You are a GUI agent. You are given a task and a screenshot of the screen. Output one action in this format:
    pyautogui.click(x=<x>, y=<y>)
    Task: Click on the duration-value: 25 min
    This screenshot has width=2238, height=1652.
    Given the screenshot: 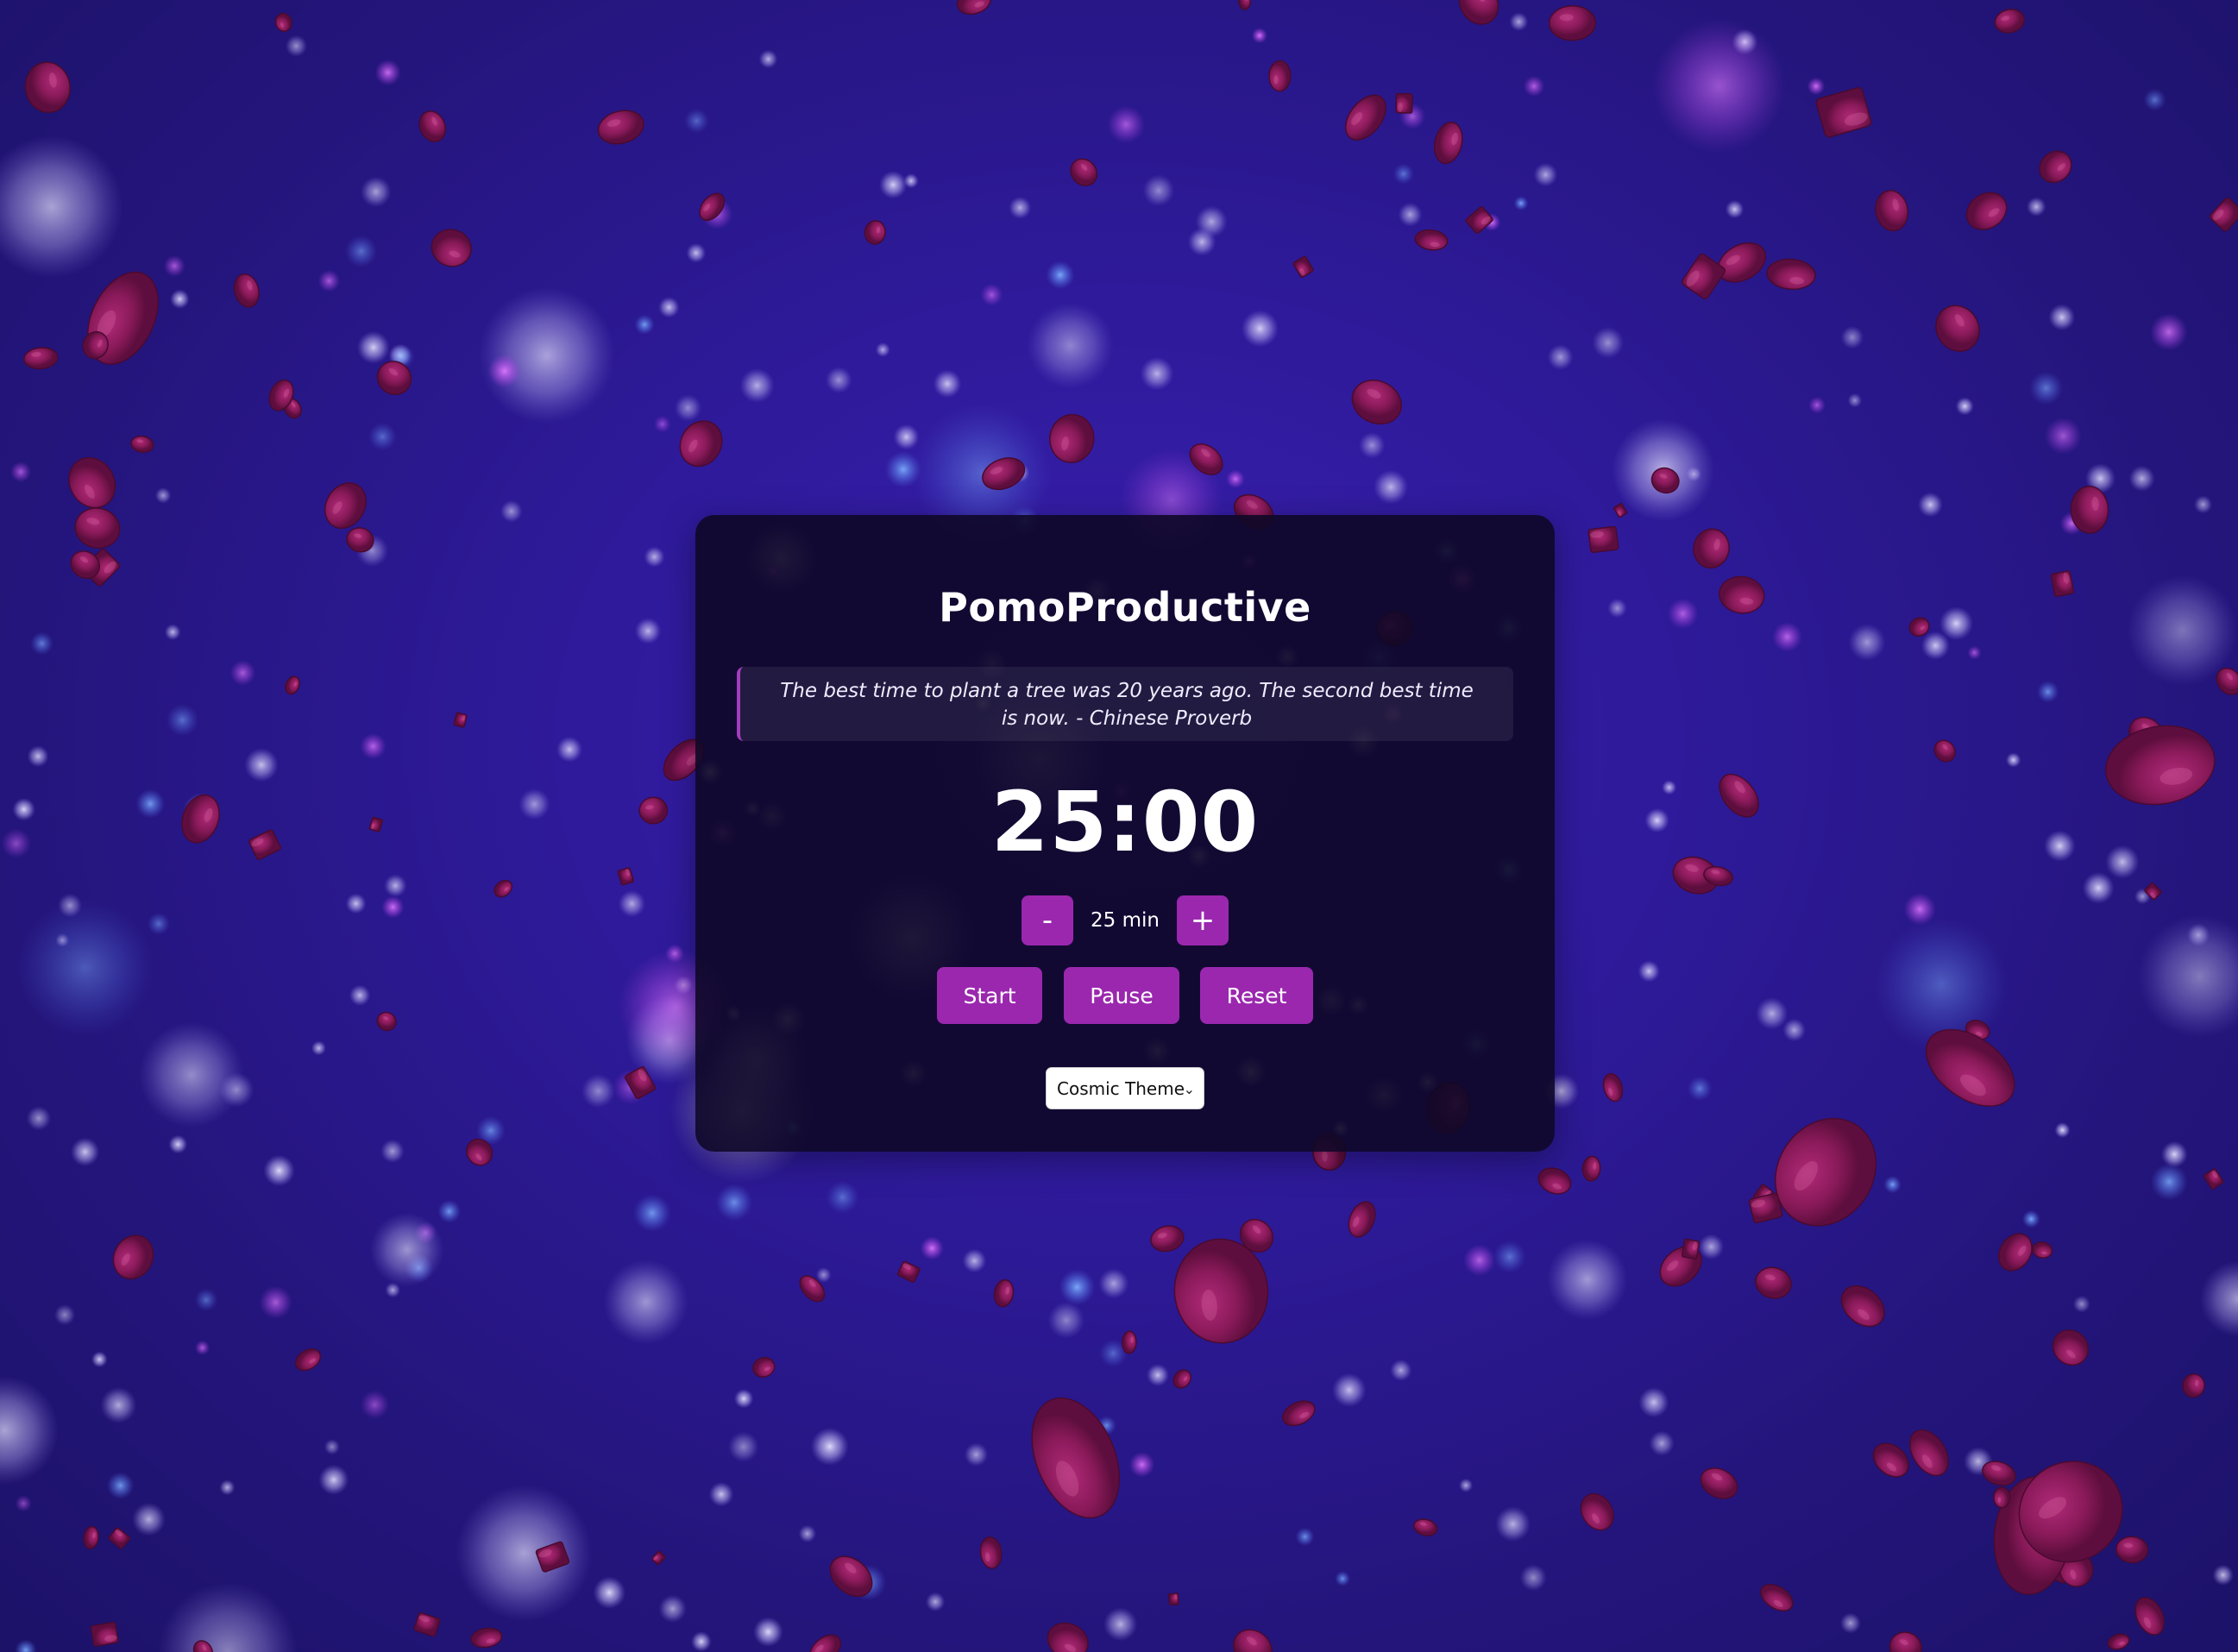 What is the action you would take?
    pyautogui.click(x=1125, y=921)
    